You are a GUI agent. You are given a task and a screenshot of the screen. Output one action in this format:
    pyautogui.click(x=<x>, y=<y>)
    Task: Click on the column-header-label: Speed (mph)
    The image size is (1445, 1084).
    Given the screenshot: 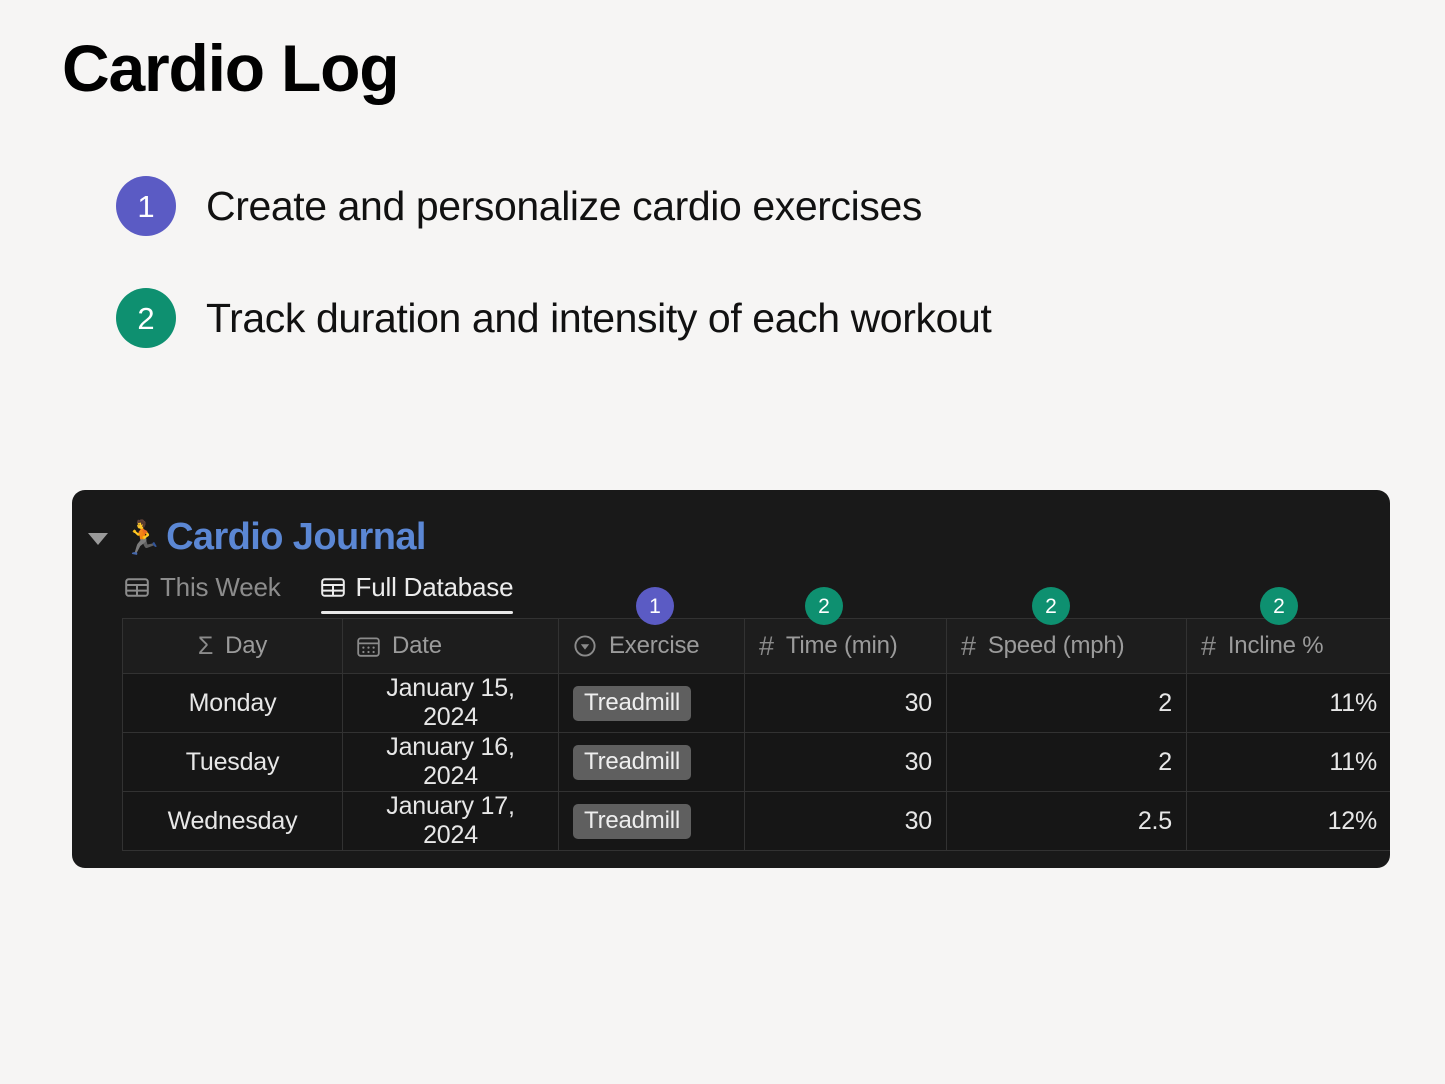 What is the action you would take?
    pyautogui.click(x=1056, y=645)
    